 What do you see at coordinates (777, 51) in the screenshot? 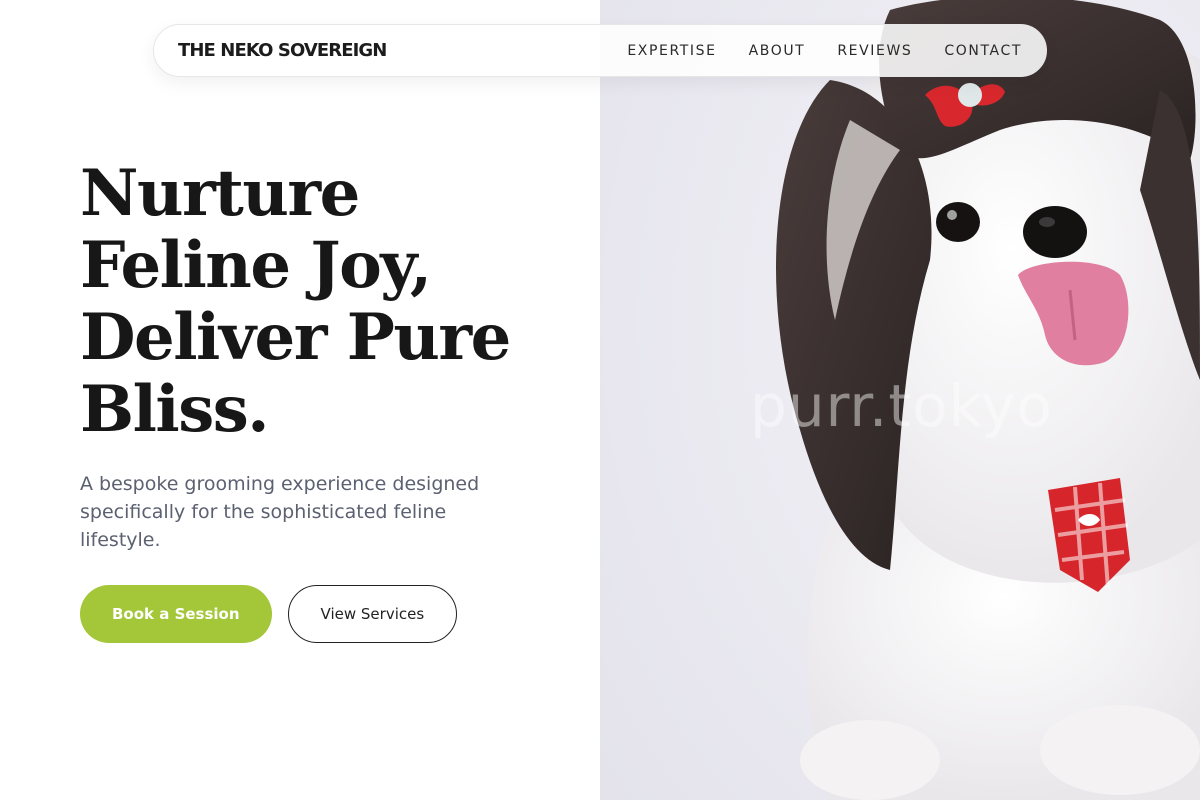
I see `nav-link-about: ABOUT` at bounding box center [777, 51].